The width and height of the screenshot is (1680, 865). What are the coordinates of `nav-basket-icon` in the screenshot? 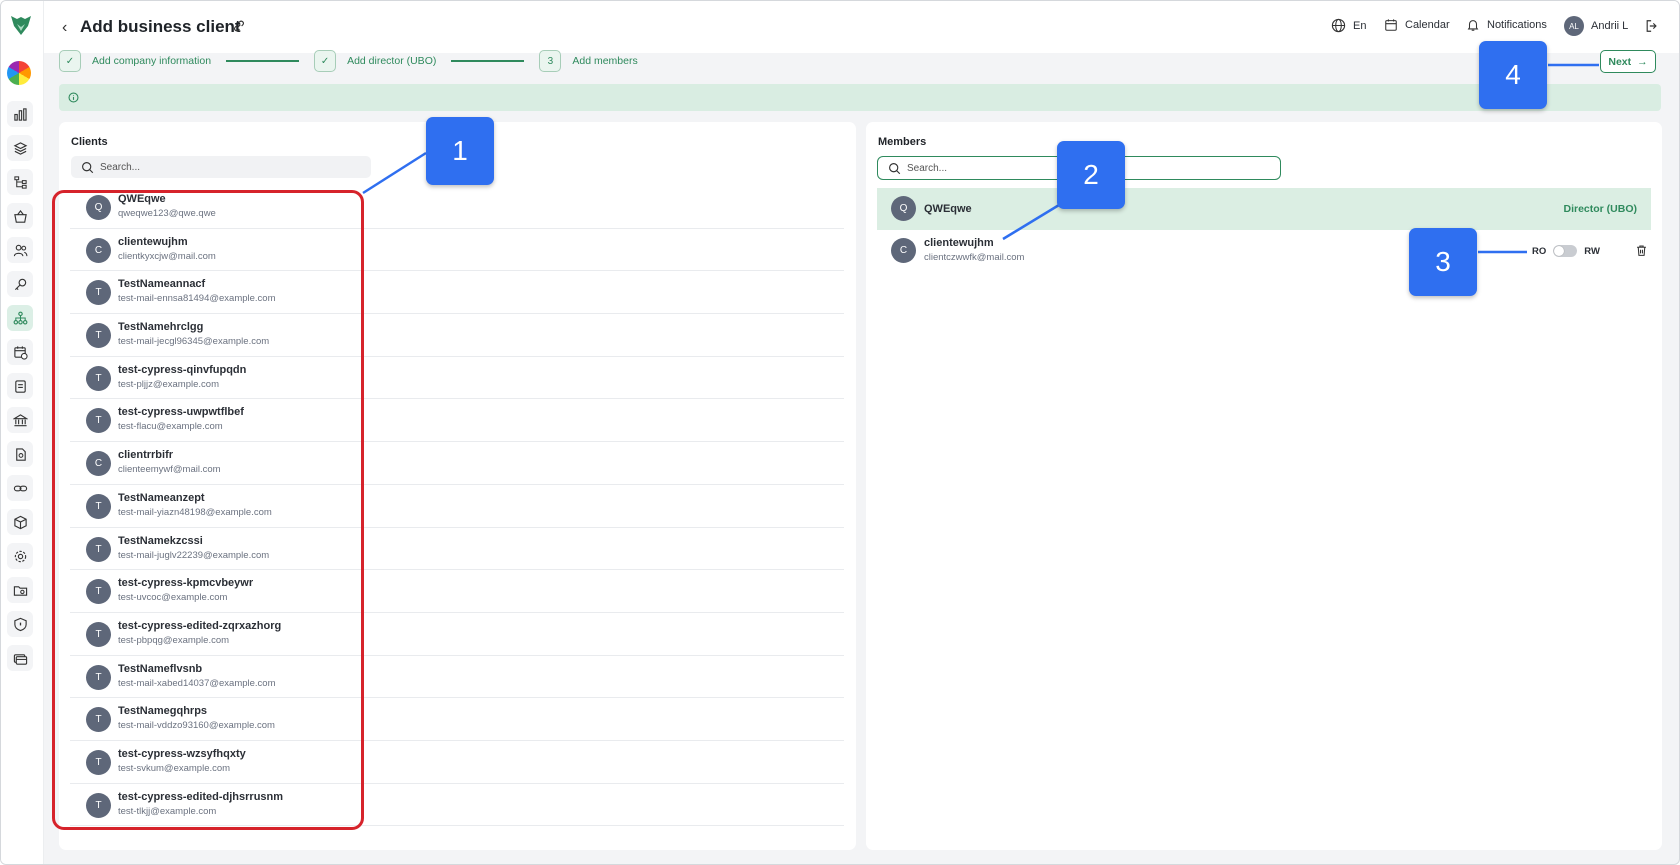 It's located at (20, 216).